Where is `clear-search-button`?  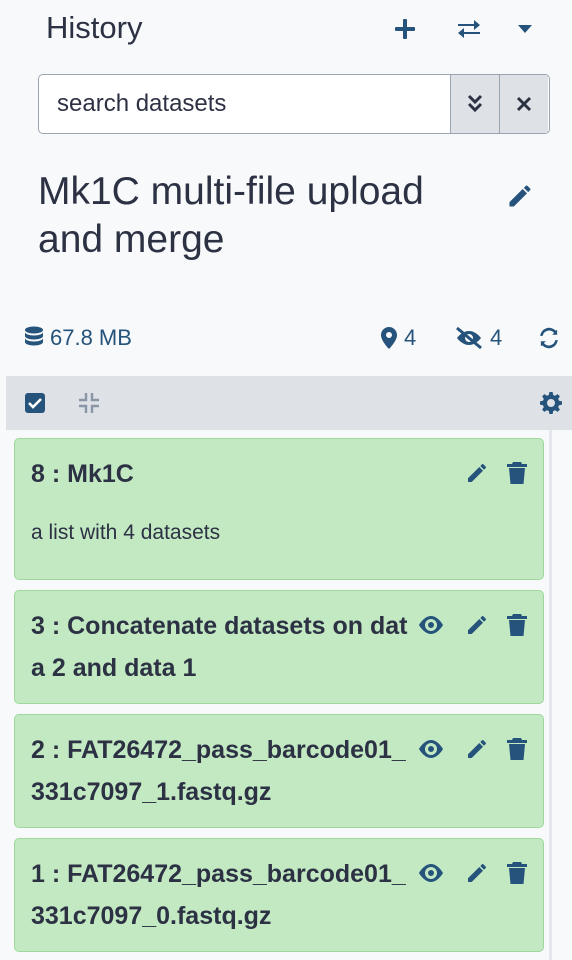 clear-search-button is located at coordinates (523, 104).